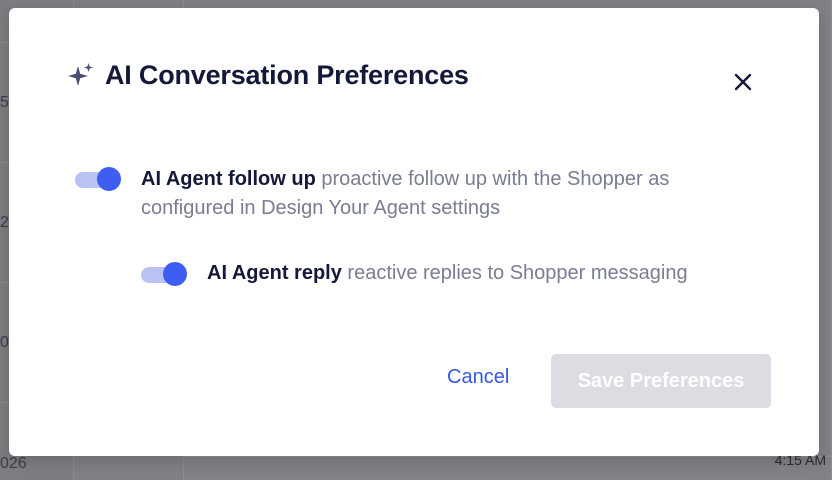 This screenshot has width=832, height=480. I want to click on reply-description: reactive replies to Shopper messaging, so click(517, 273).